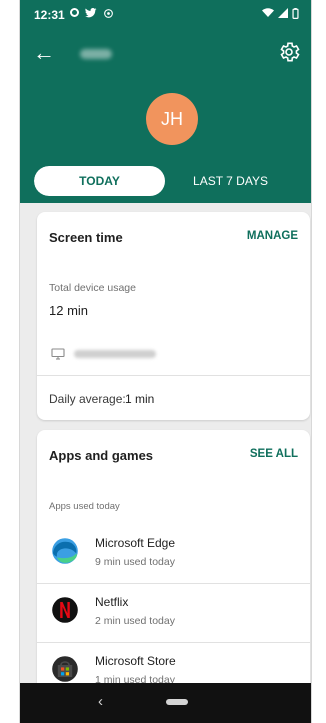 The width and height of the screenshot is (326, 723). I want to click on nav-back-icon: ‹, so click(100, 701).